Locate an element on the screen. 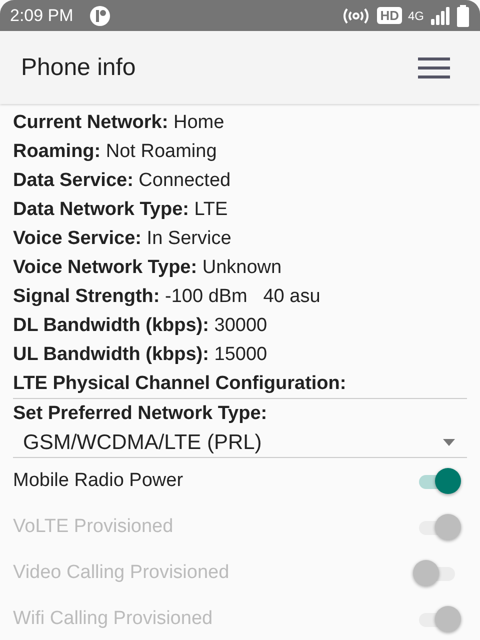  switch-label: VoLTE Provisioned is located at coordinates (93, 527).